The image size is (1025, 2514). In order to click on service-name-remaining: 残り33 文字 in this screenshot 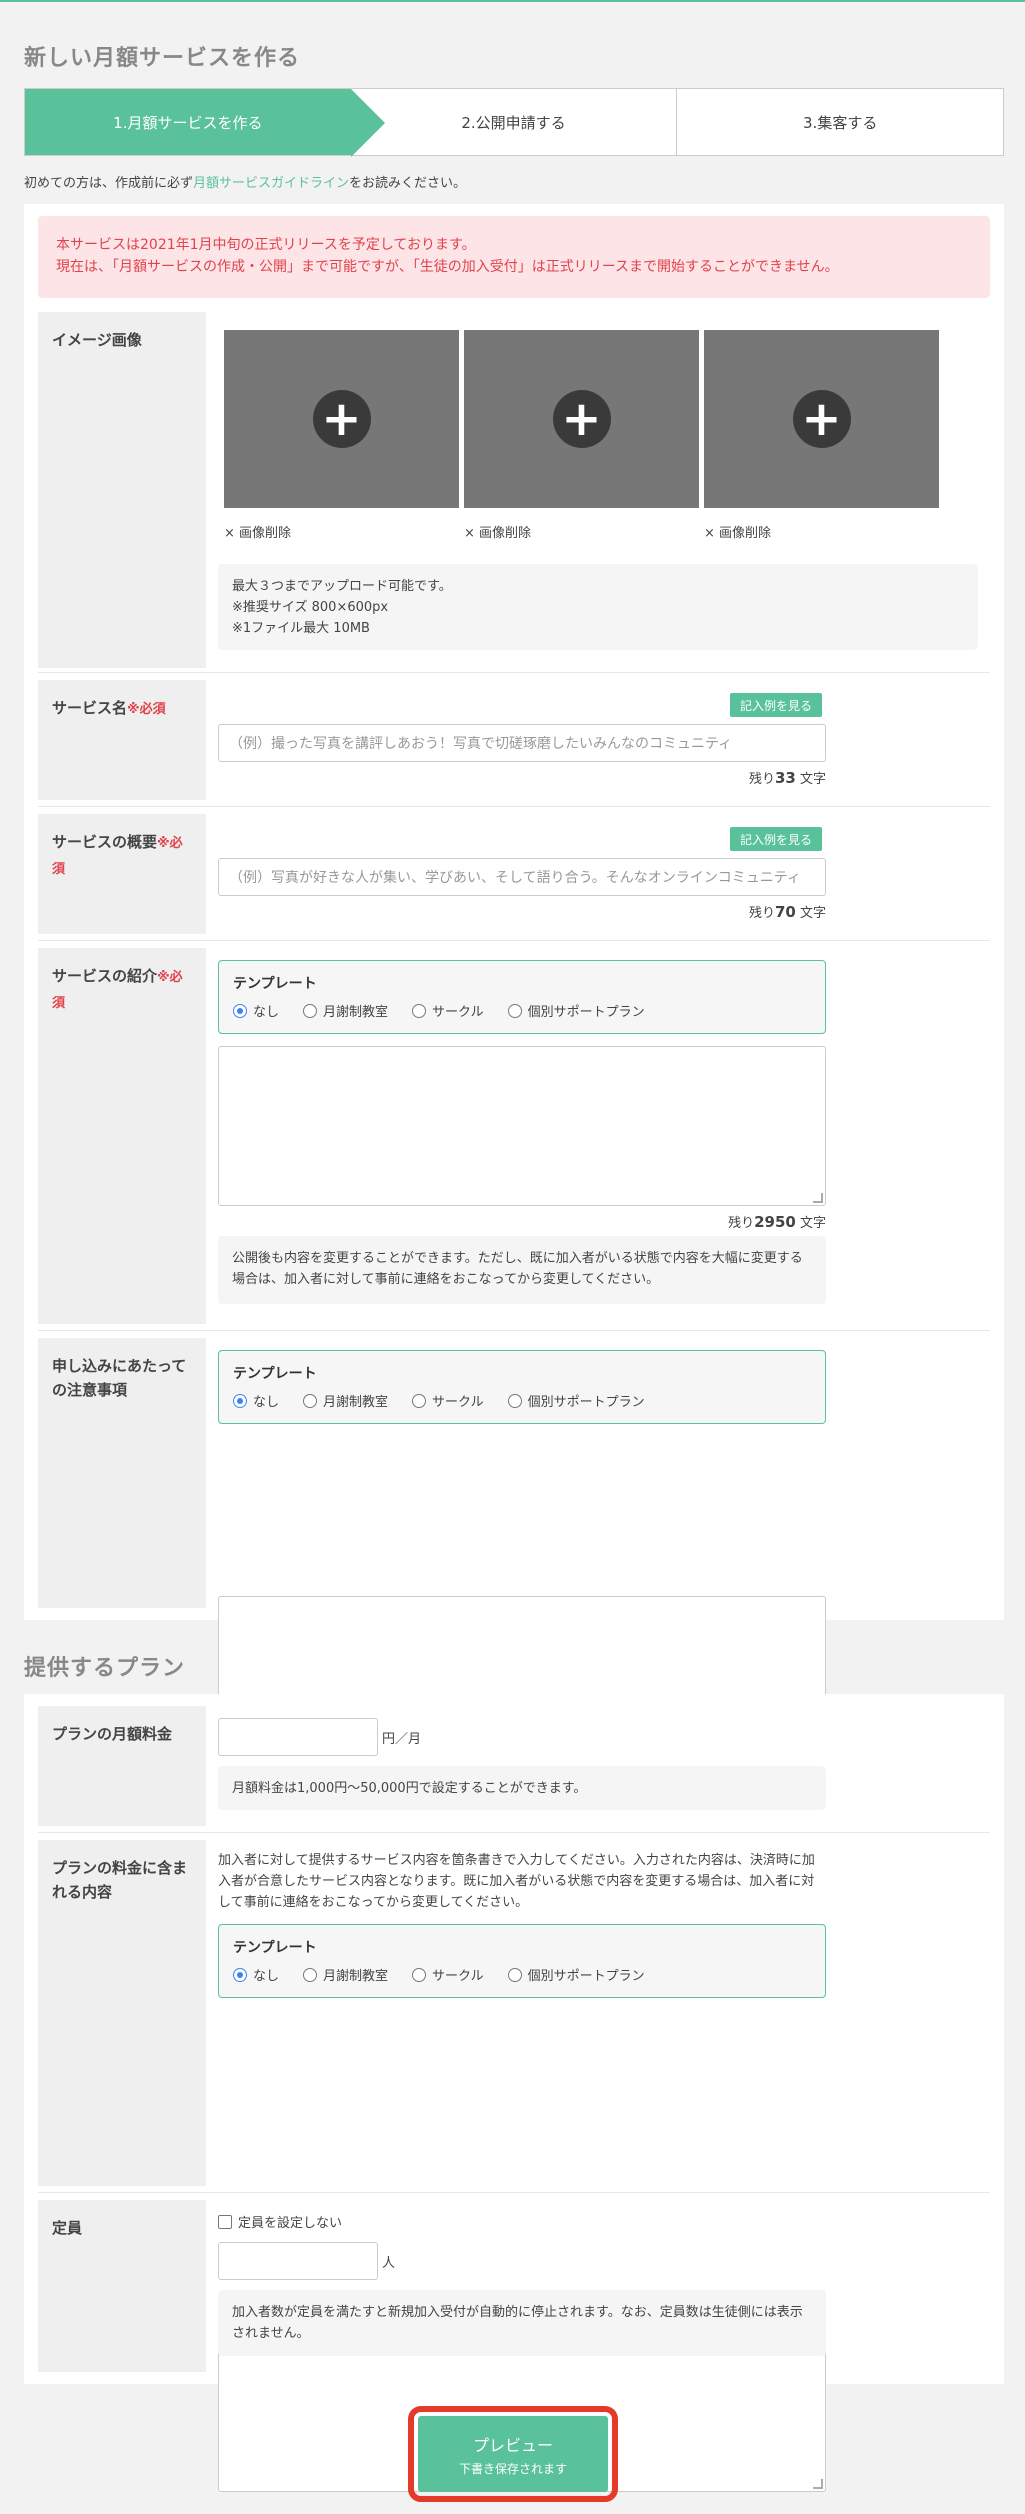, I will do `click(763, 777)`.